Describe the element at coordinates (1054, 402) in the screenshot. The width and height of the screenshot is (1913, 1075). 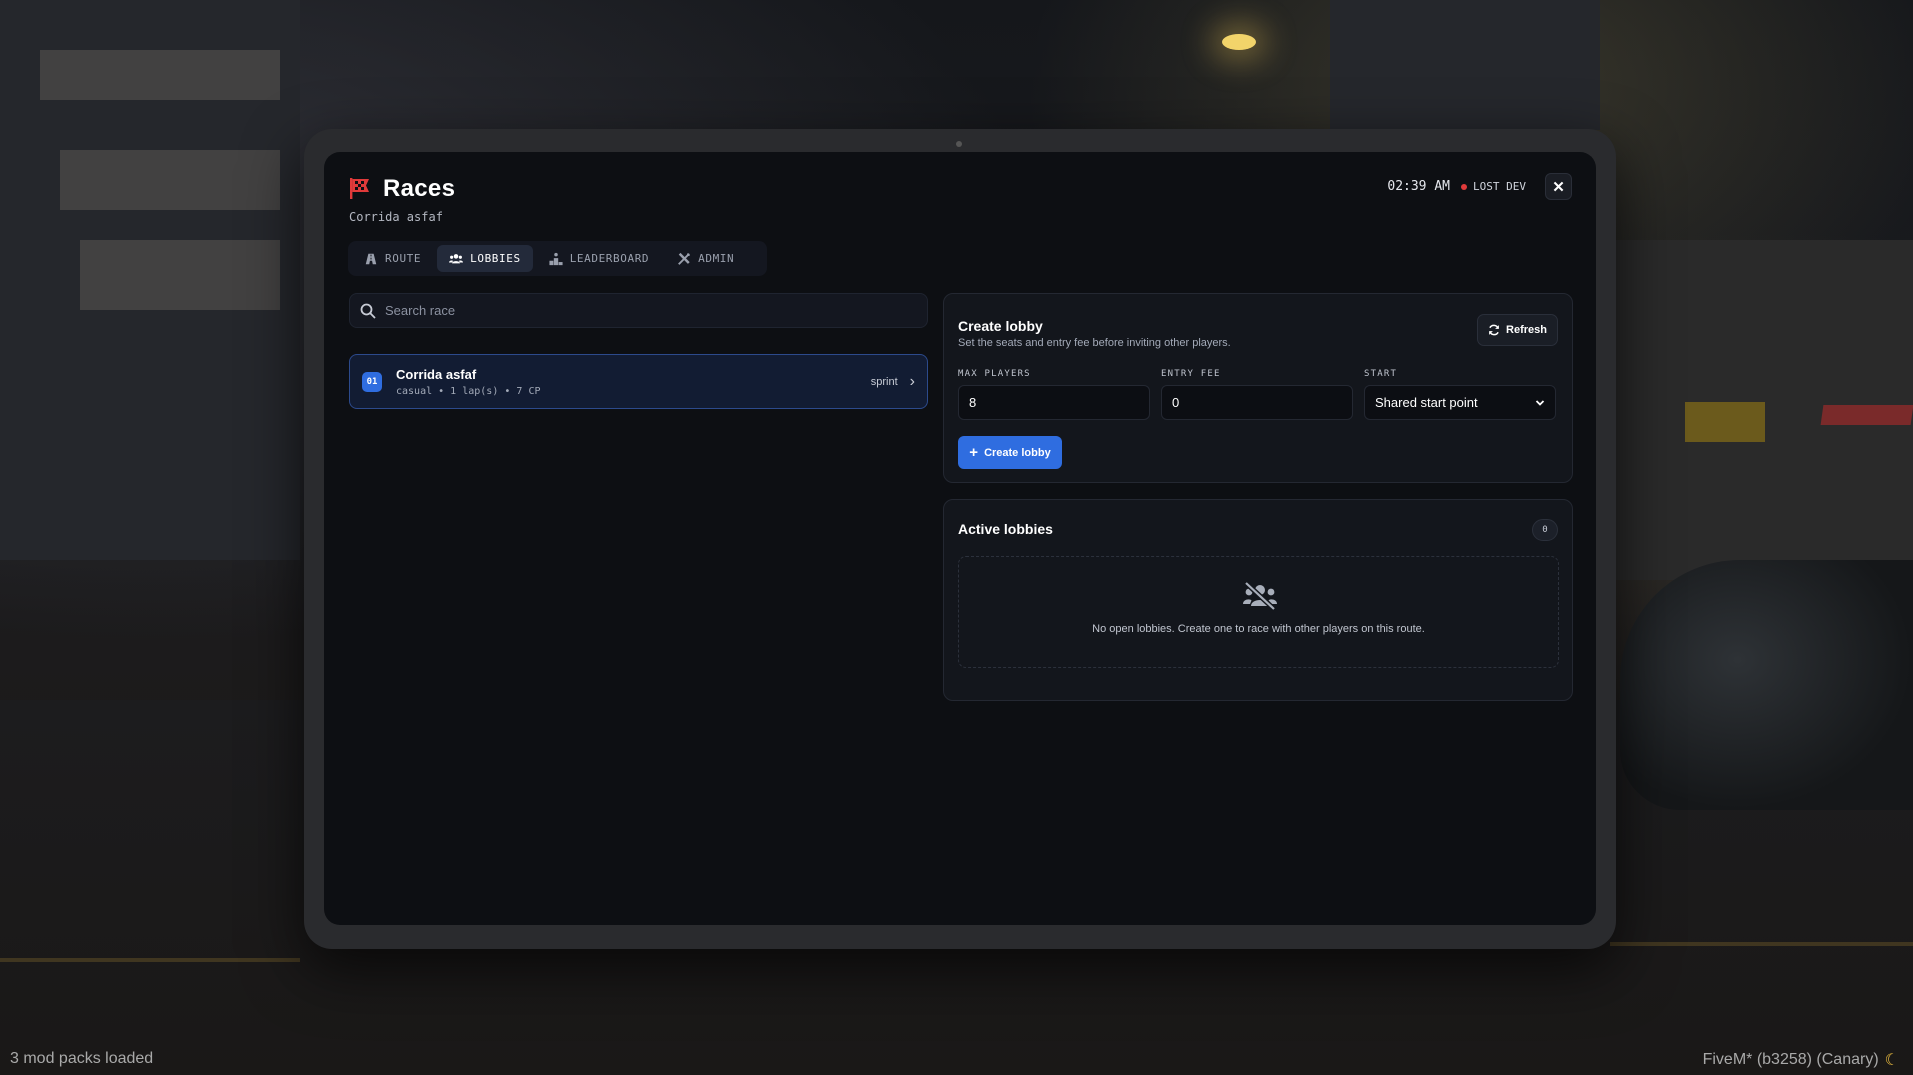
I see `max-players-field: 8` at that location.